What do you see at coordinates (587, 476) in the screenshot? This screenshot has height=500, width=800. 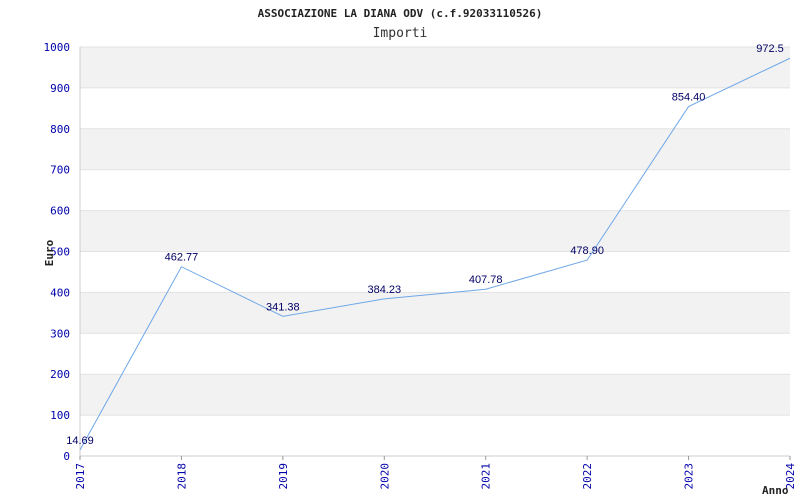 I see `x-tick-label: 2022` at bounding box center [587, 476].